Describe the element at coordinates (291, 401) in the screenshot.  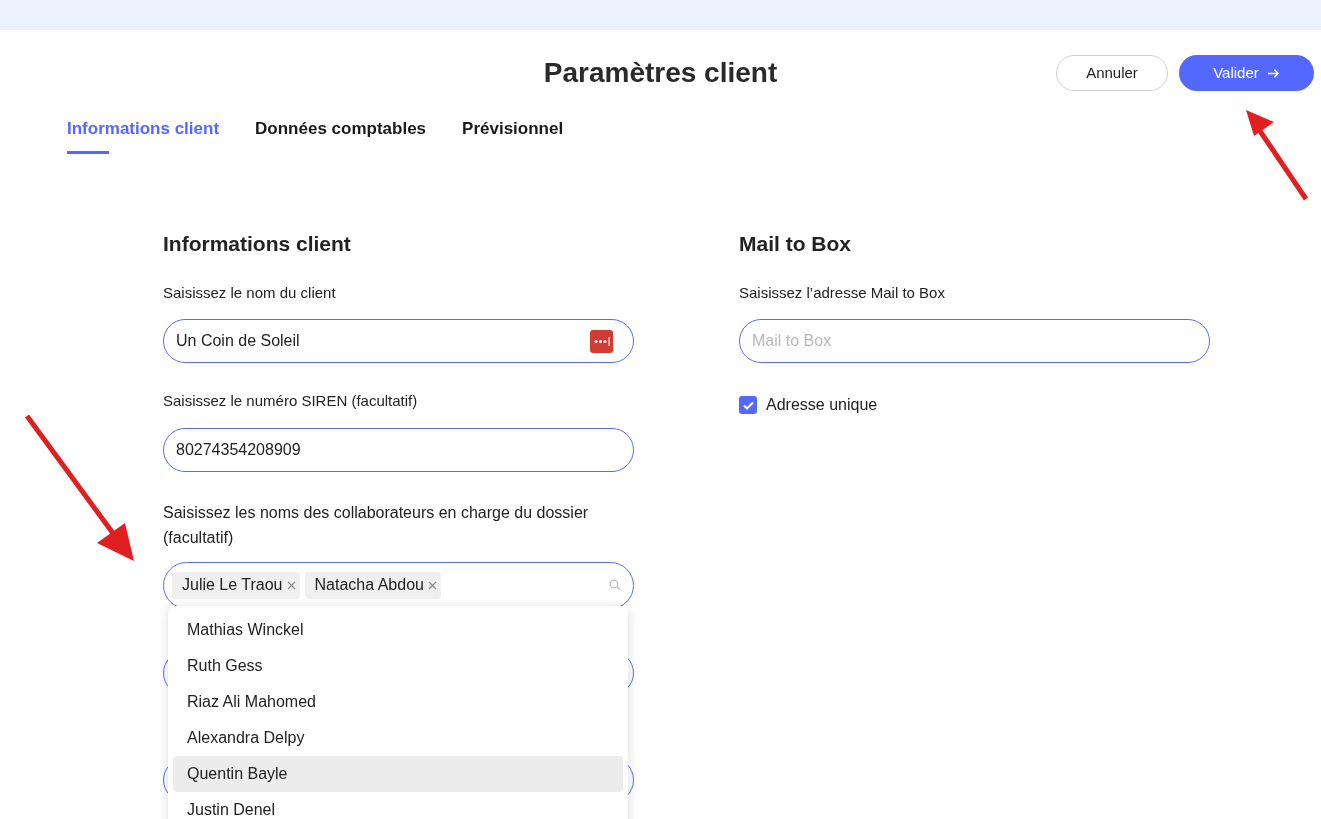
I see `field-label: Saisissez le numéro SIREN (facultatif)` at that location.